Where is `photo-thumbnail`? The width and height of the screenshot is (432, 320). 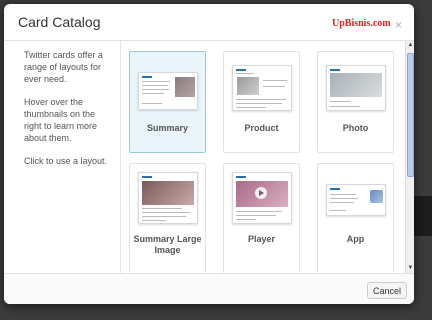 photo-thumbnail is located at coordinates (356, 88).